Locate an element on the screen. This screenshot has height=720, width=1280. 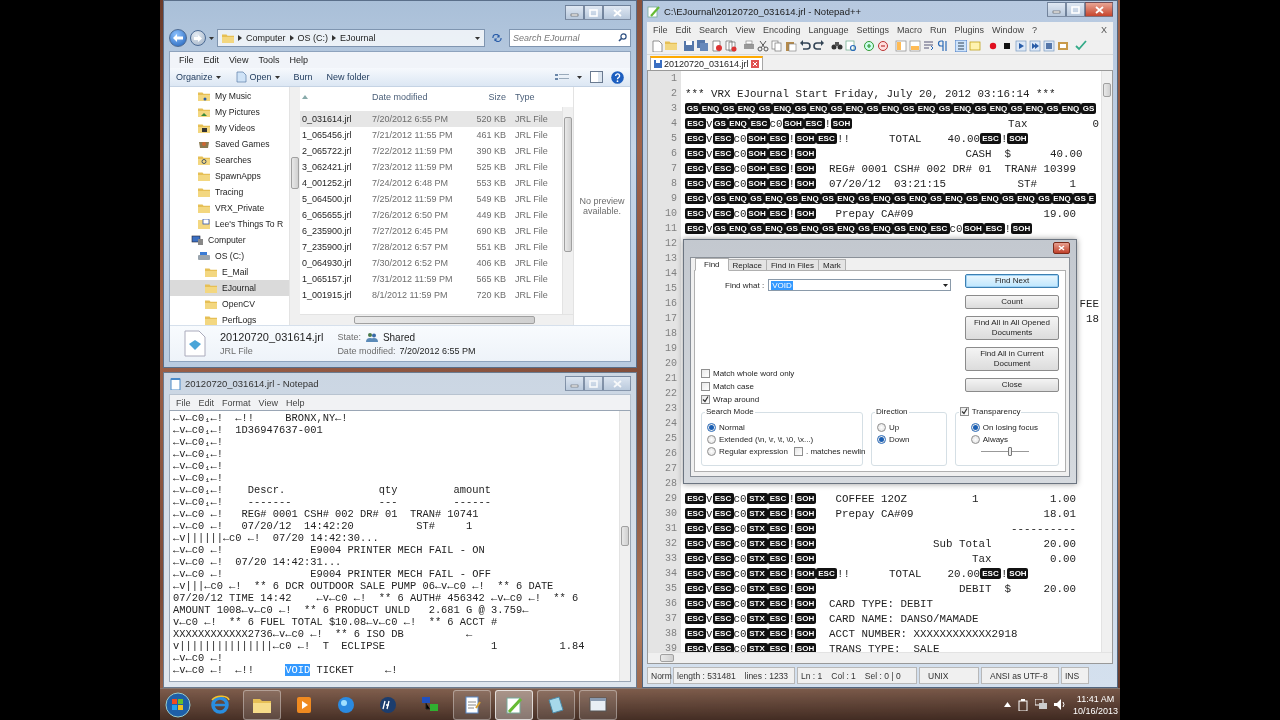
view-options-icon is located at coordinates (562, 77).